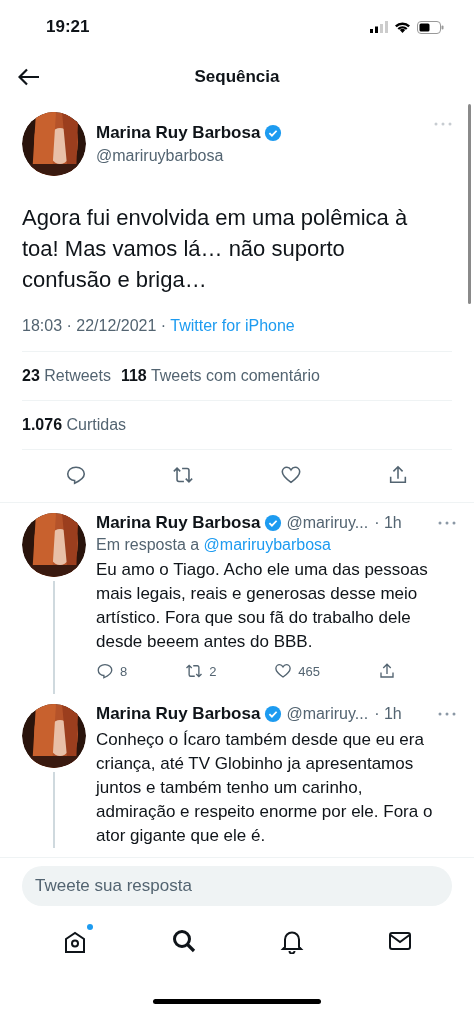 The width and height of the screenshot is (474, 1024). What do you see at coordinates (220, 376) in the screenshot?
I see `stat-count: 118 Tweets com comentário` at bounding box center [220, 376].